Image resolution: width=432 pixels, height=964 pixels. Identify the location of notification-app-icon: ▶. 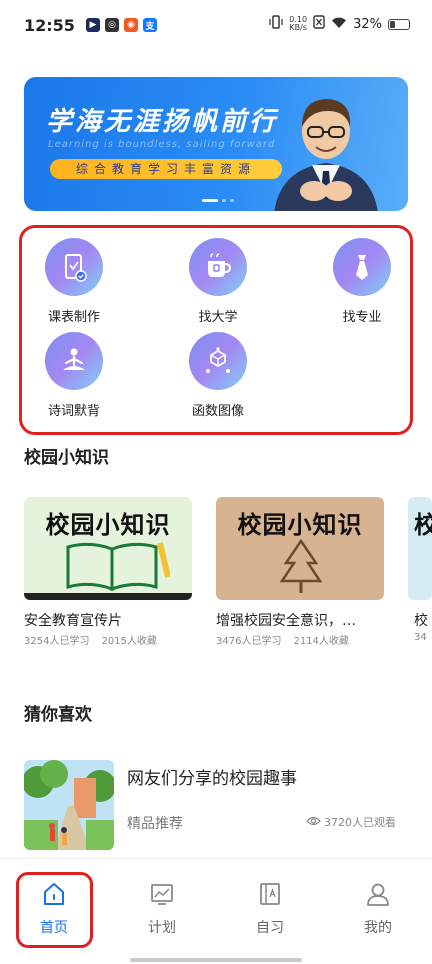
(93, 25).